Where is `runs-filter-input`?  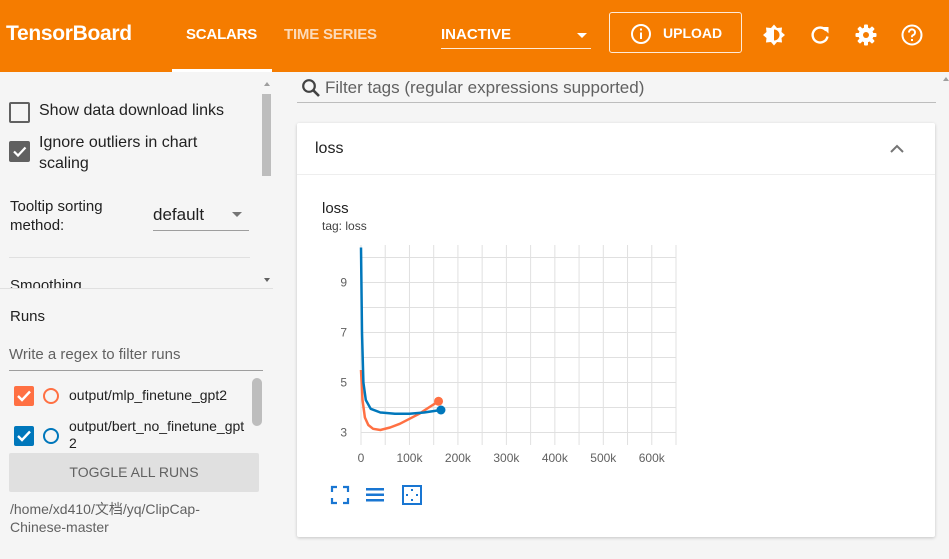 runs-filter-input is located at coordinates (136, 353).